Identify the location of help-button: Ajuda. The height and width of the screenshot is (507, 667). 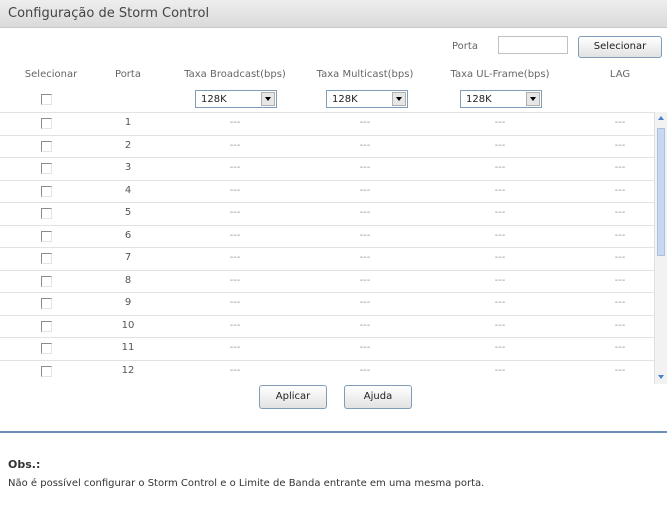
(378, 397).